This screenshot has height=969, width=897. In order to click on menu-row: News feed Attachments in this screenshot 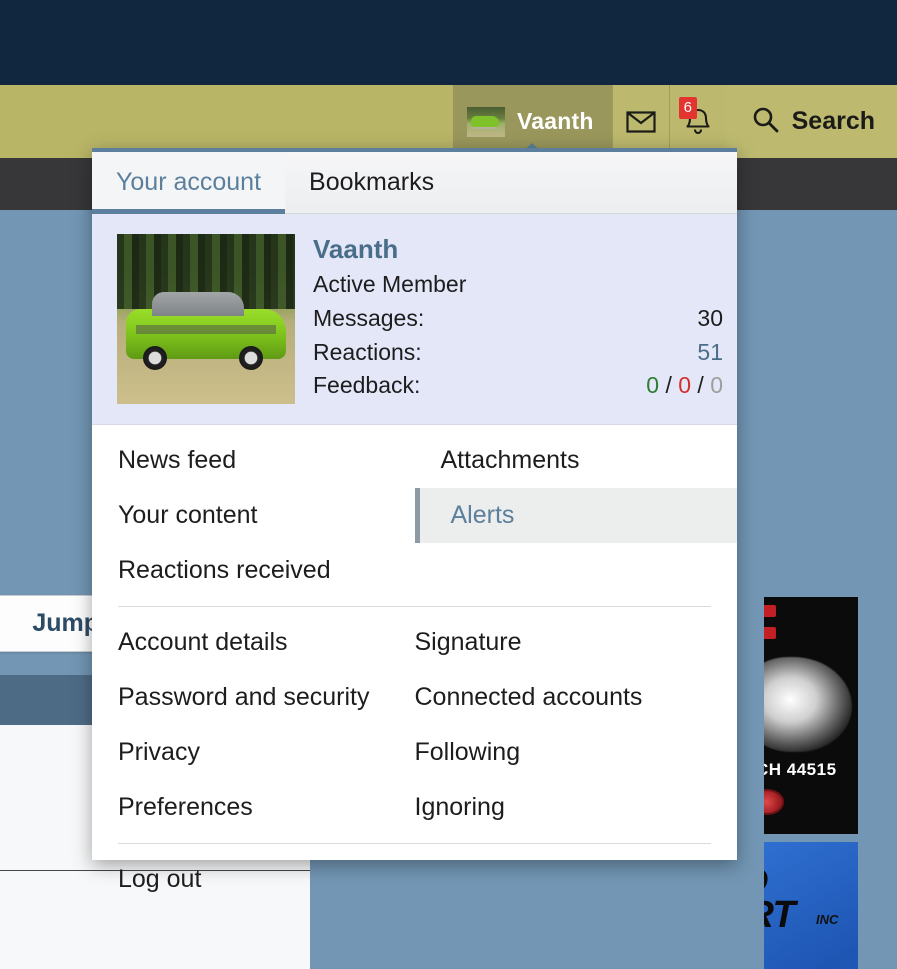, I will do `click(414, 460)`.